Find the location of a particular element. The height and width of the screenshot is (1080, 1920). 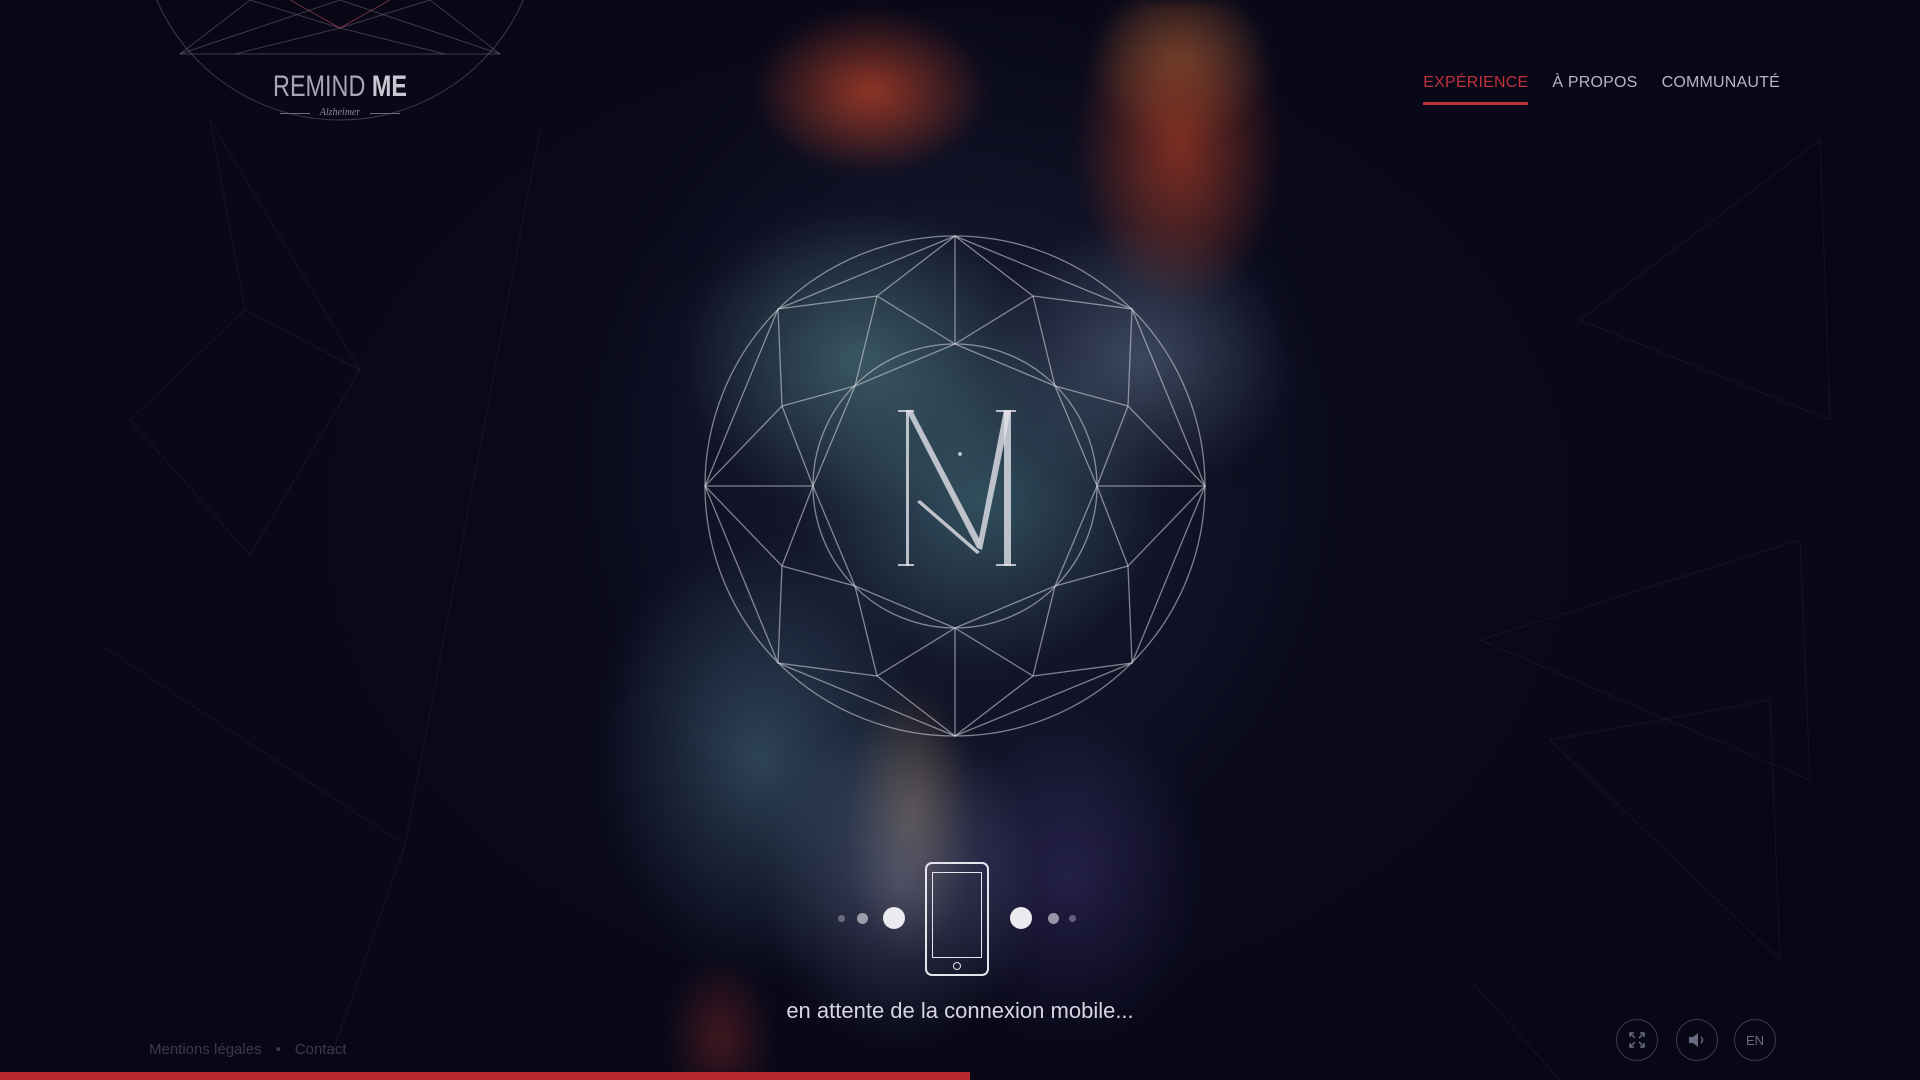

contact-link: Contact is located at coordinates (321, 1049).